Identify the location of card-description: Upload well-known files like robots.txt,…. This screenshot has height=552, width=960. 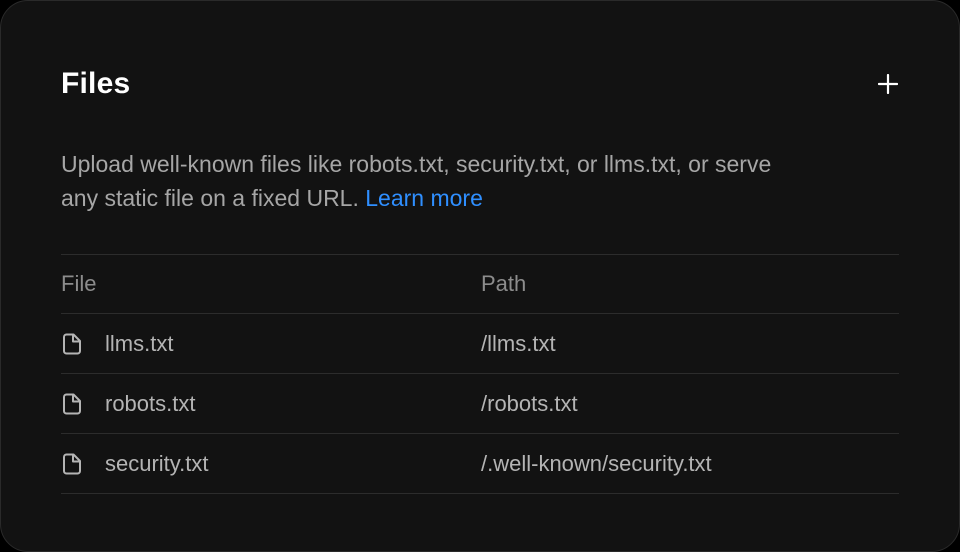
(421, 181).